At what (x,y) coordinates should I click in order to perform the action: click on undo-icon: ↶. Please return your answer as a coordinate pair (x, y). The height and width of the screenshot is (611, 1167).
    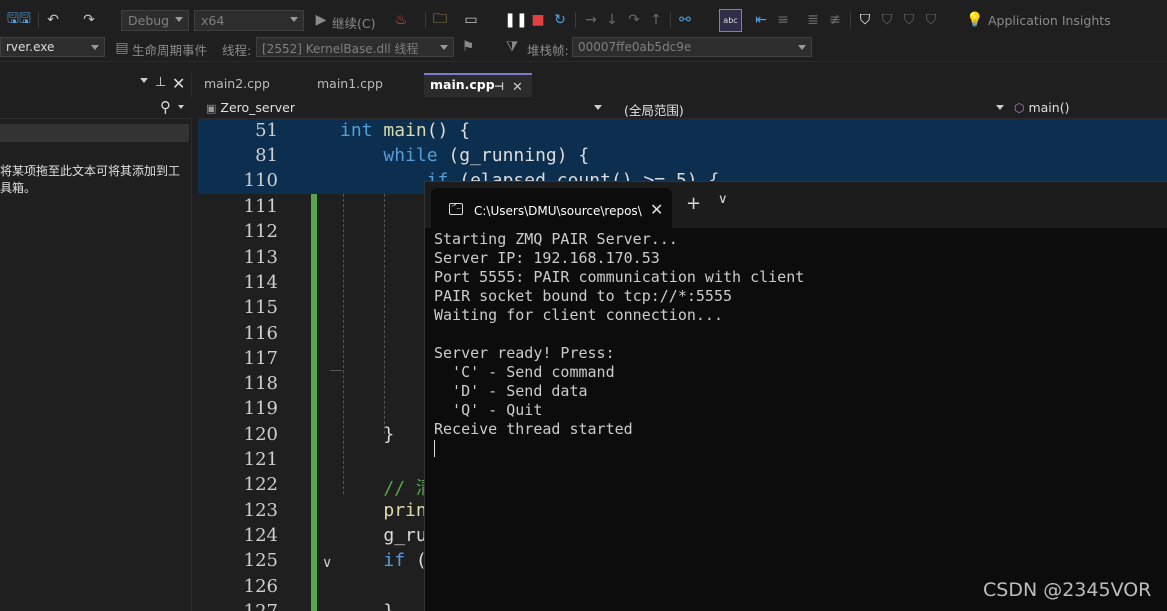
    Looking at the image, I should click on (53, 20).